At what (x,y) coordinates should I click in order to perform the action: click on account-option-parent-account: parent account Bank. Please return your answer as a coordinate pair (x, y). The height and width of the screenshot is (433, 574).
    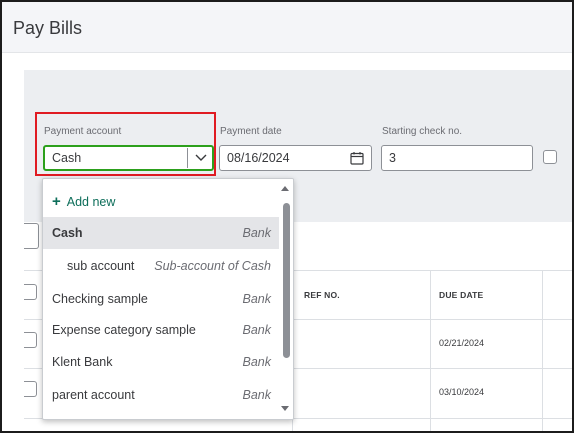
    Looking at the image, I should click on (161, 395).